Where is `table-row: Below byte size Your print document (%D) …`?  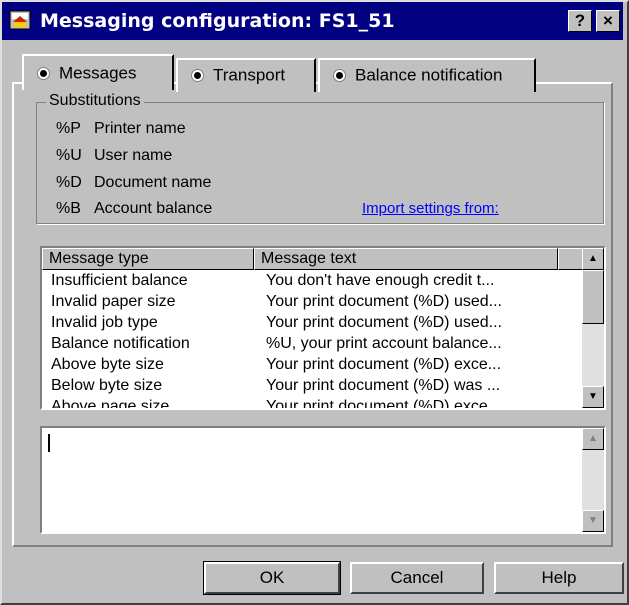
table-row: Below byte size Your print document (%D) … is located at coordinates (312, 385).